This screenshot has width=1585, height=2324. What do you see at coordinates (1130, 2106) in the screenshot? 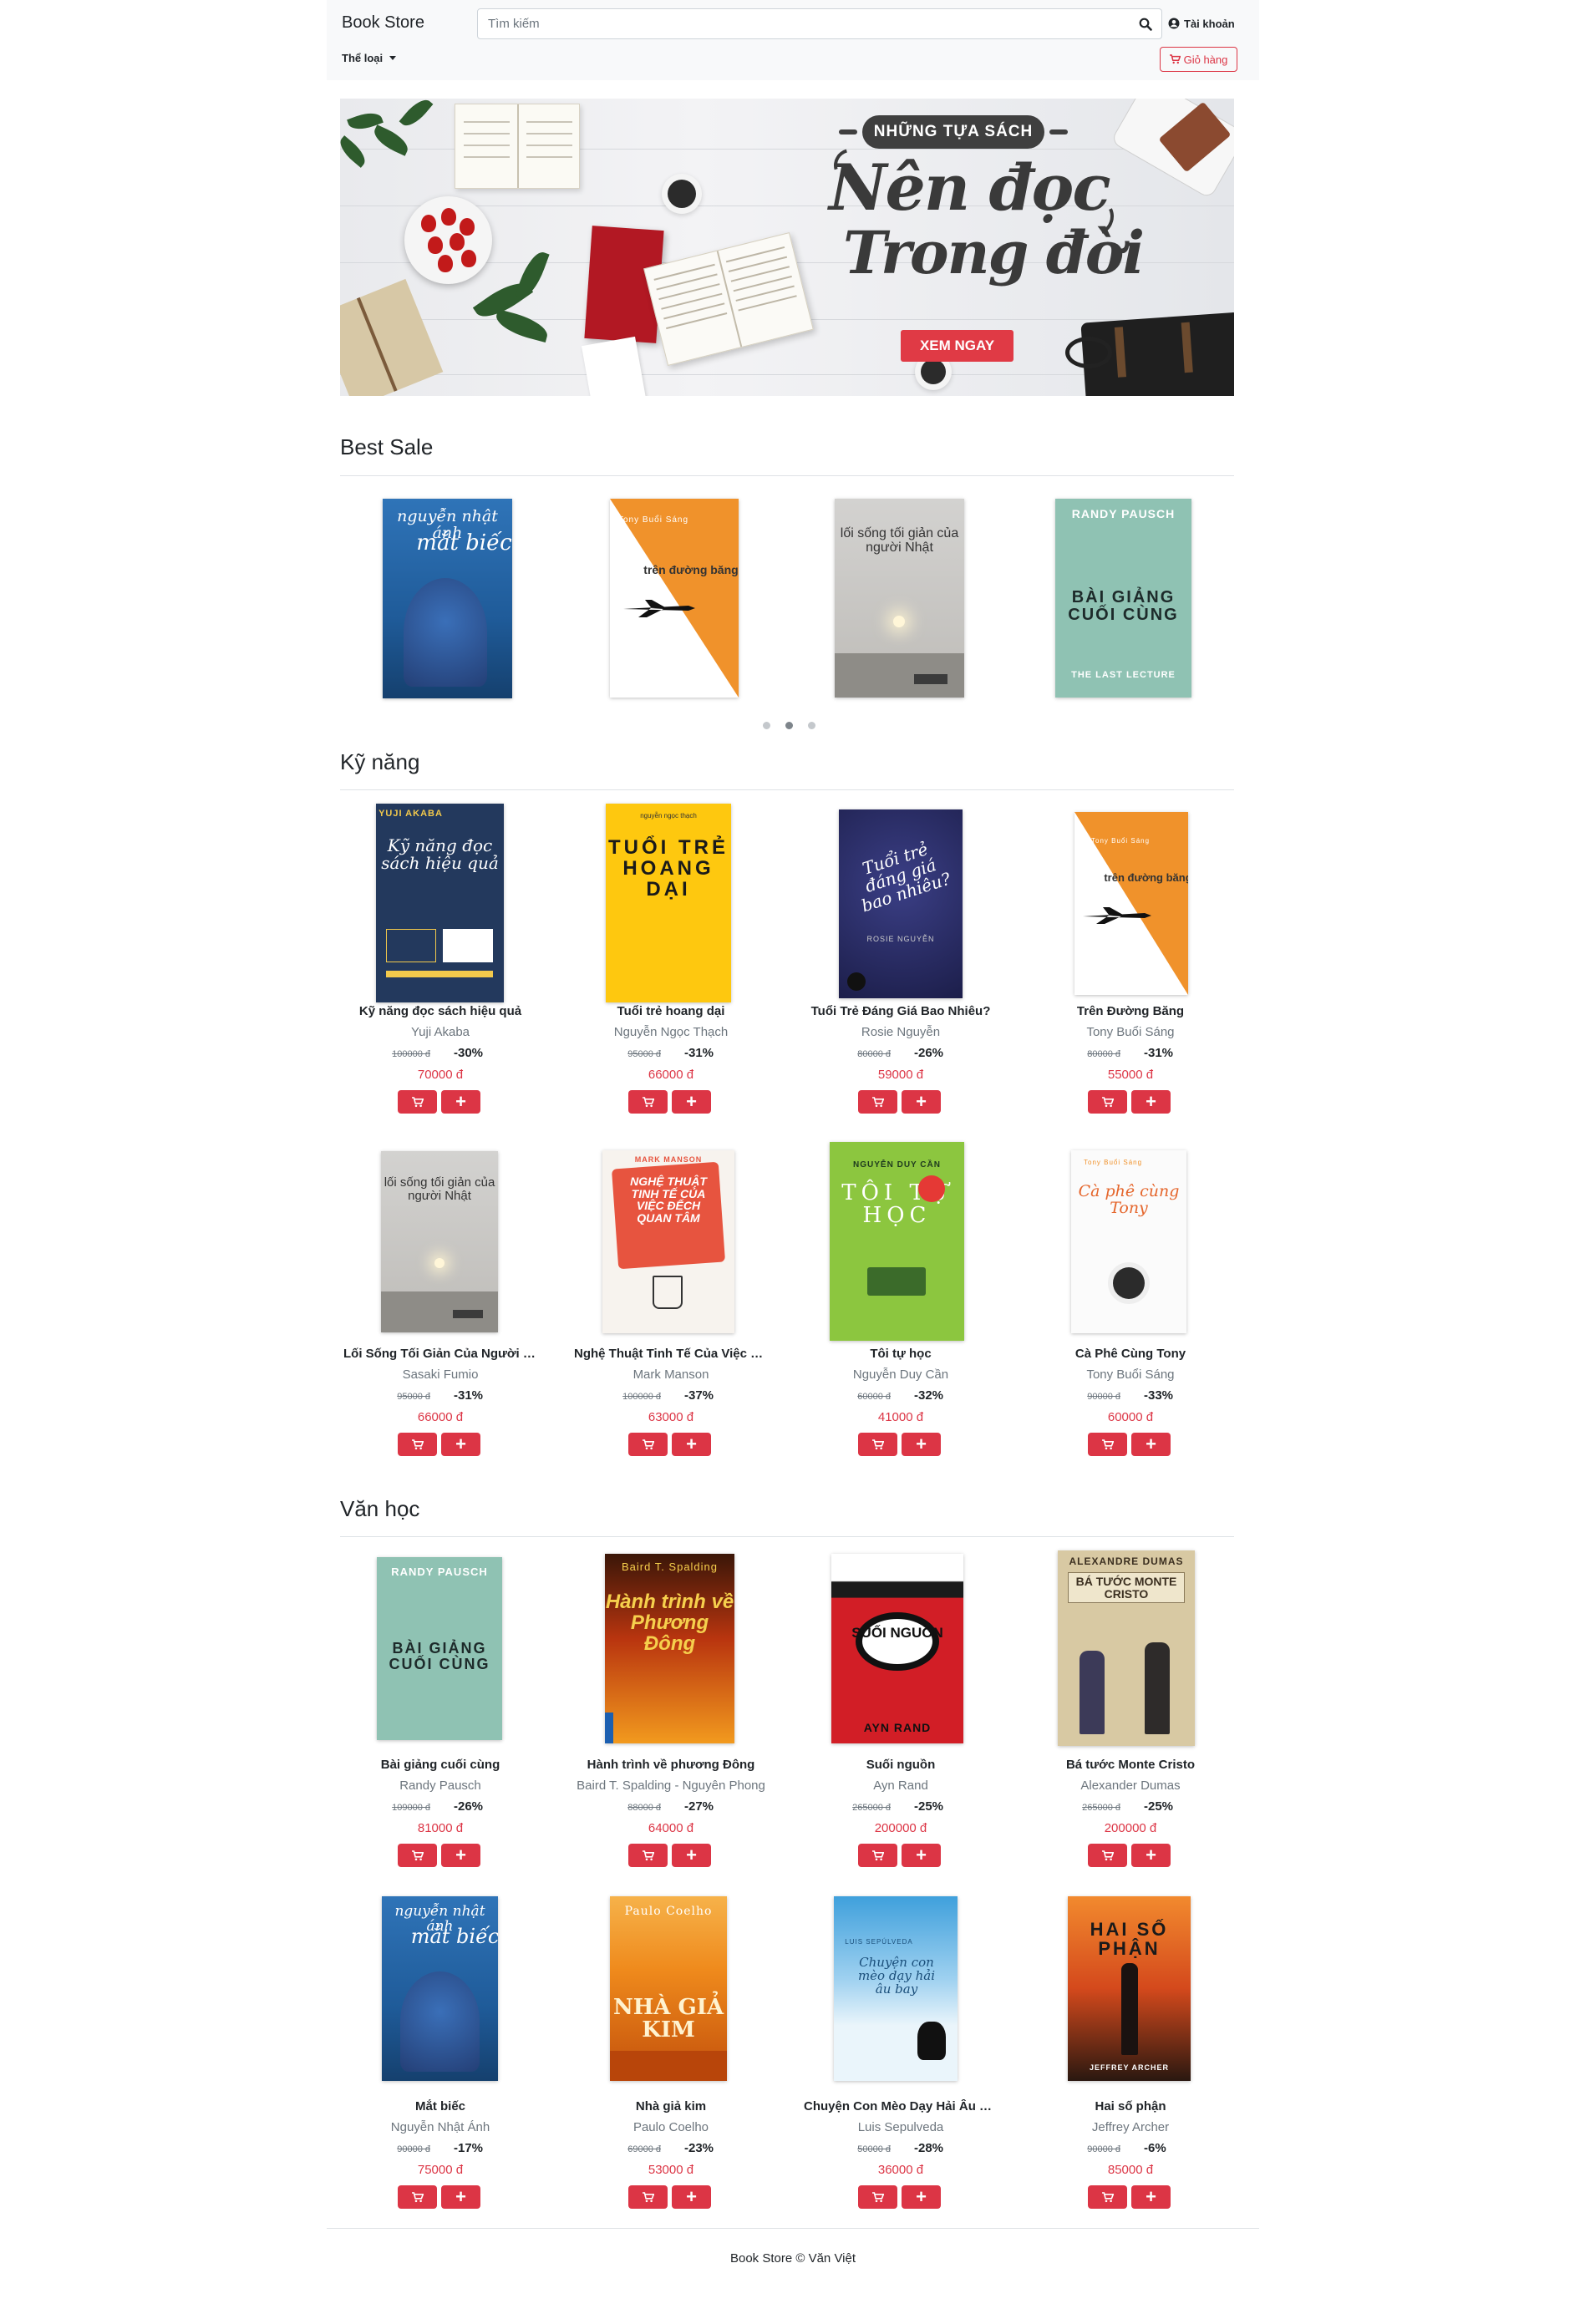
I see `product-name: Hai số phận` at bounding box center [1130, 2106].